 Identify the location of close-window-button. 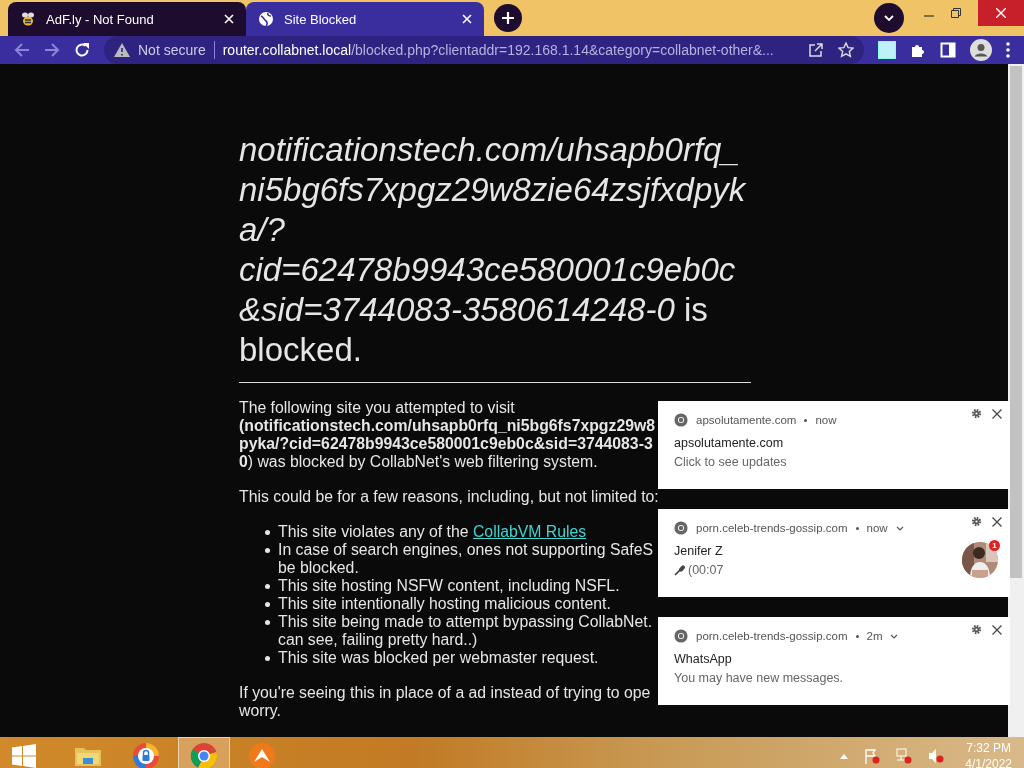
(1001, 13).